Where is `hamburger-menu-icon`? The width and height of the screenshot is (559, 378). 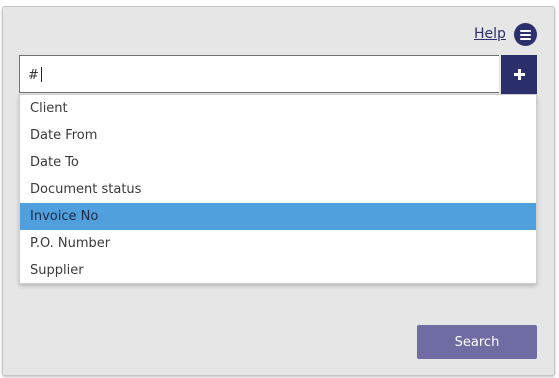
hamburger-menu-icon is located at coordinates (525, 34).